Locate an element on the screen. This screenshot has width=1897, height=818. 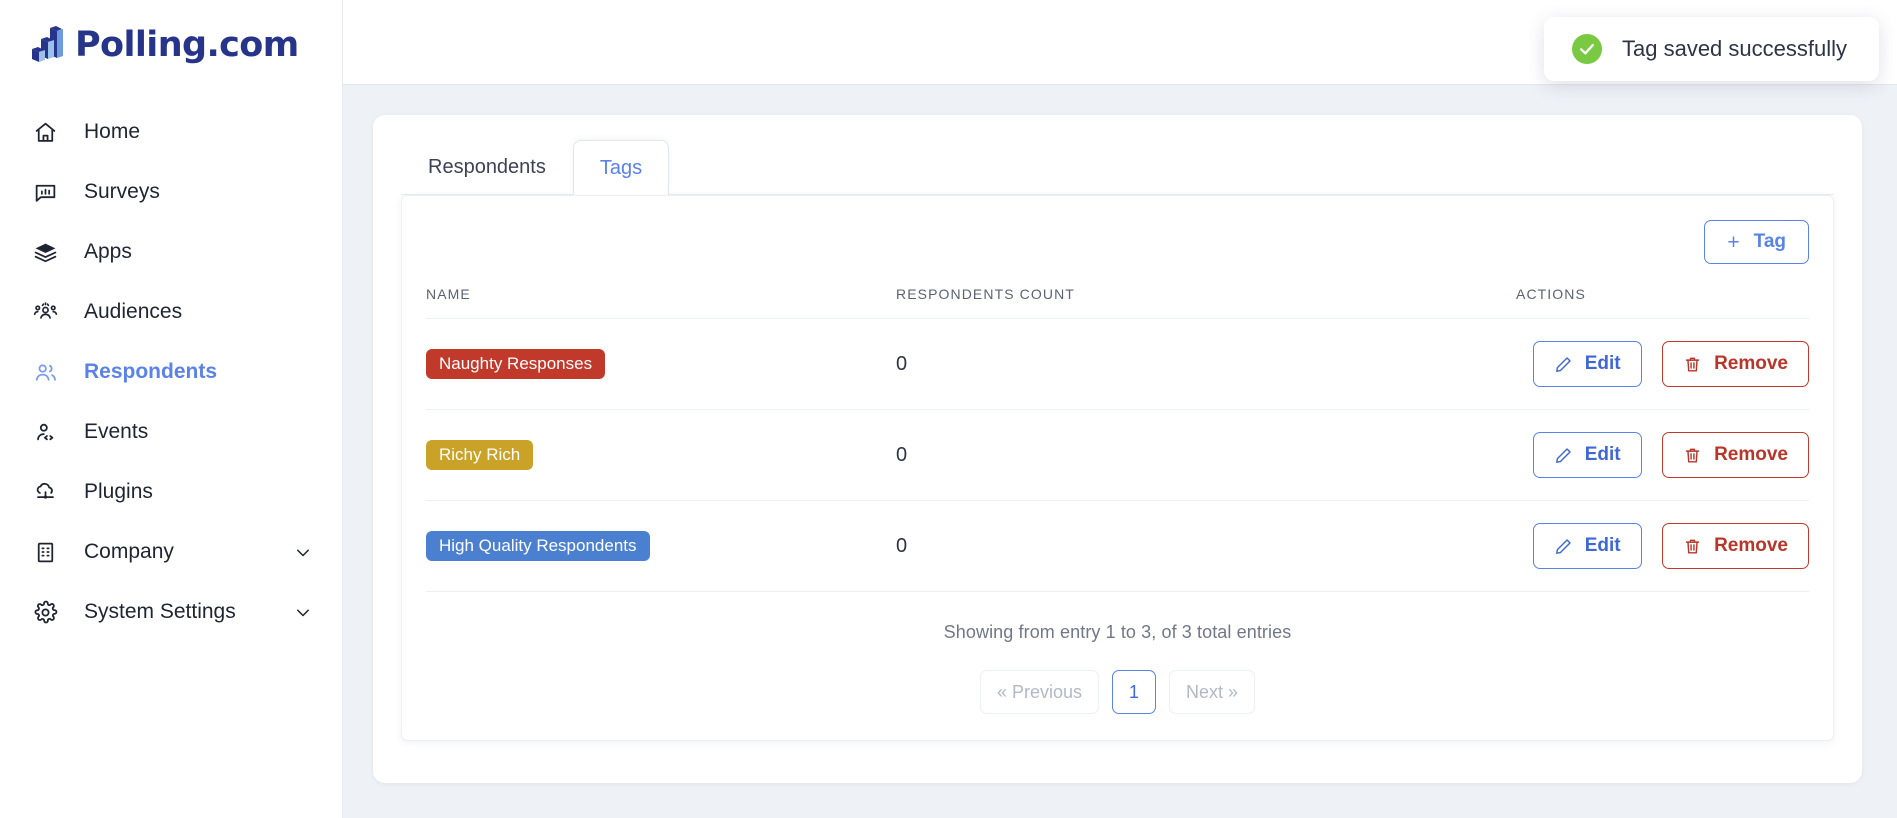
sidebar-item-apps: Apps is located at coordinates (171, 252).